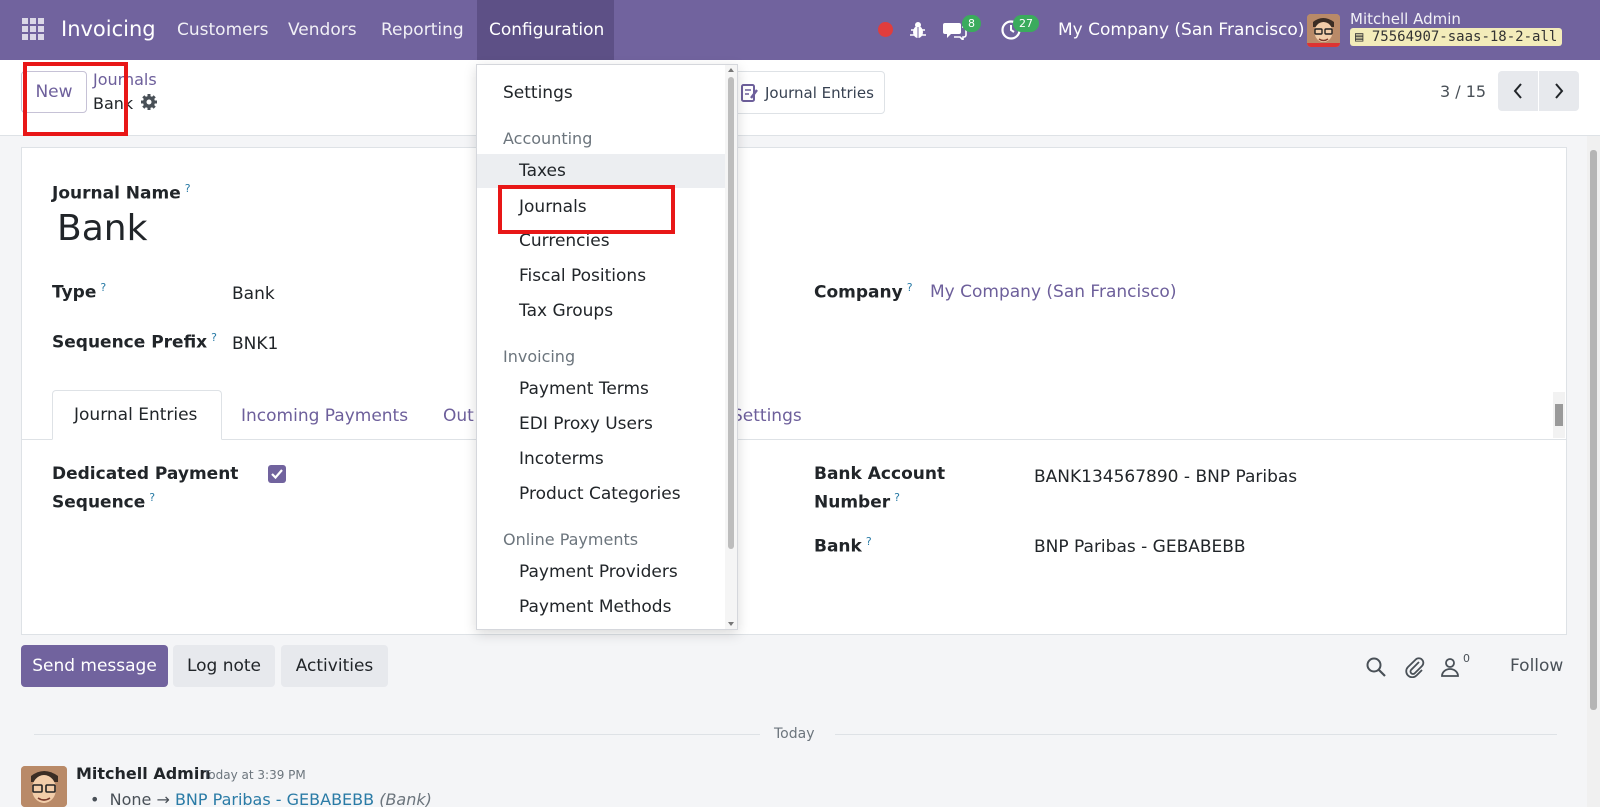 This screenshot has width=1600, height=807. What do you see at coordinates (838, 546) in the screenshot?
I see `bank-label-text: Bank` at bounding box center [838, 546].